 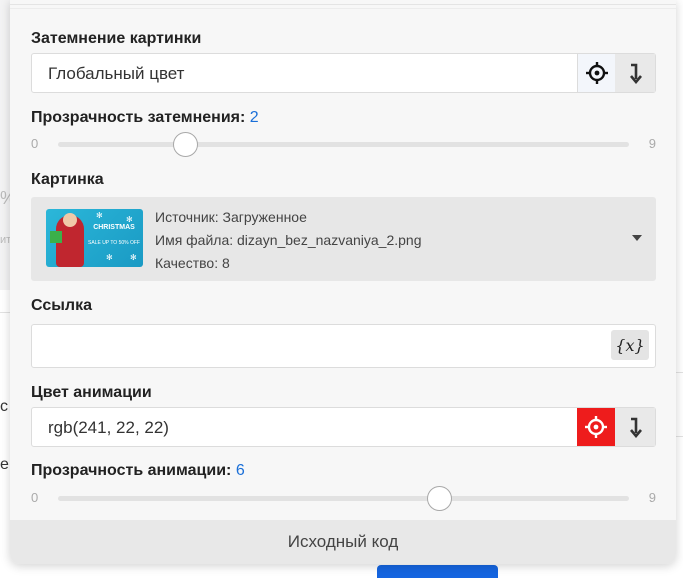 What do you see at coordinates (5, 203) in the screenshot?
I see `background-fragment: %` at bounding box center [5, 203].